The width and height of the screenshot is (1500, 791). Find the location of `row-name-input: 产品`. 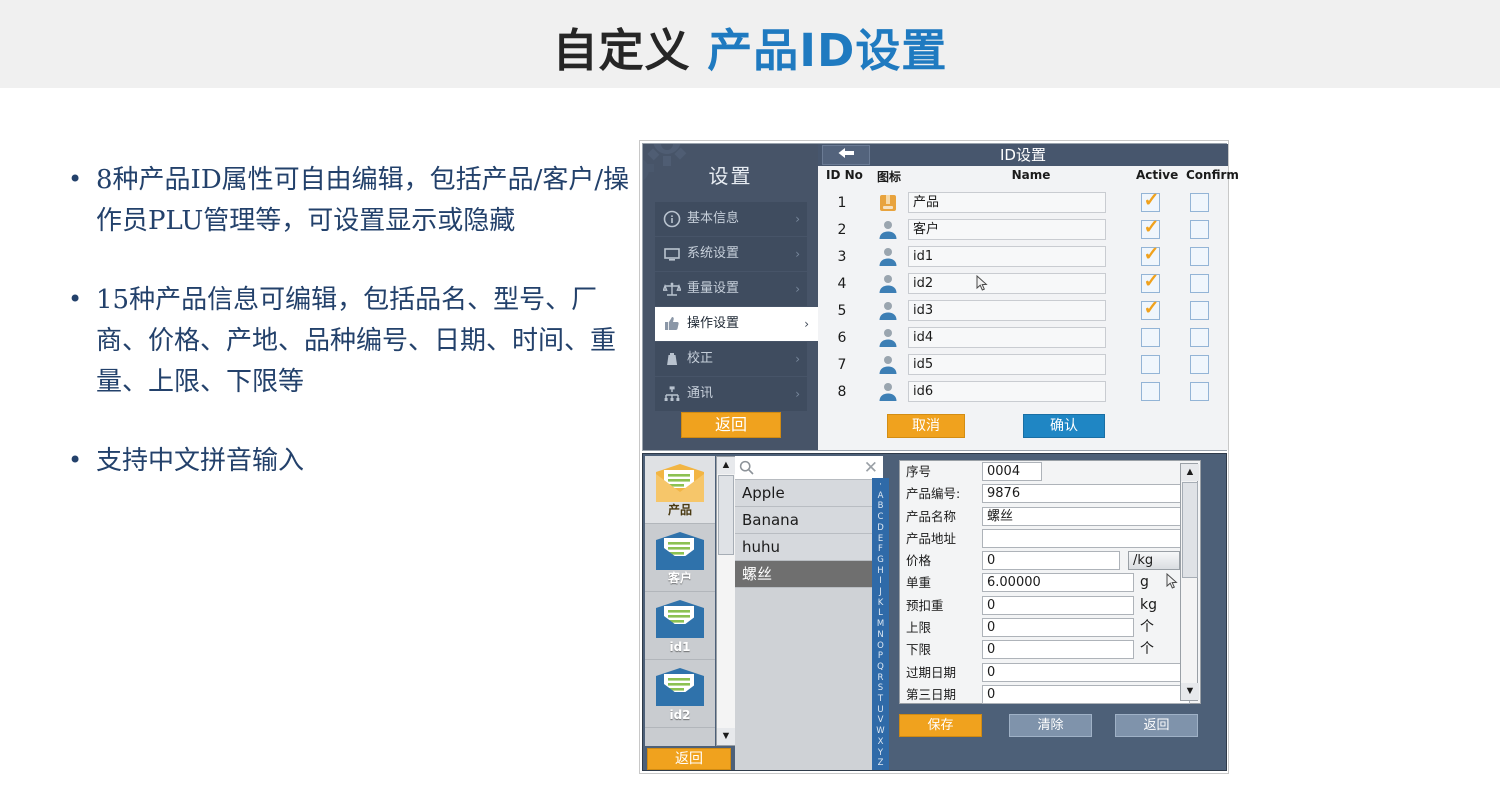

row-name-input: 产品 is located at coordinates (1007, 202).